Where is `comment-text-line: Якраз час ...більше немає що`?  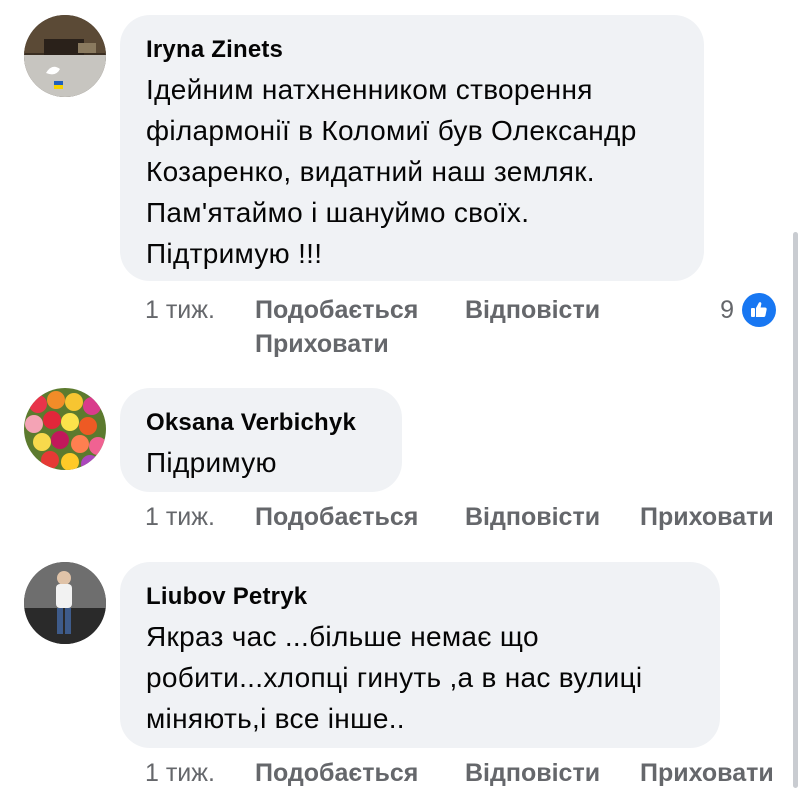 comment-text-line: Якраз час ...більше немає що is located at coordinates (342, 636).